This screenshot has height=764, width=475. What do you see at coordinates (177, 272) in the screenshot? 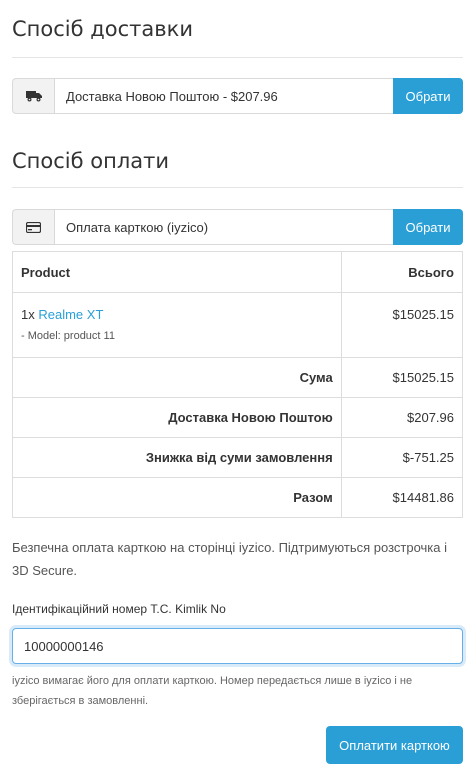
I see `header-product: Product` at bounding box center [177, 272].